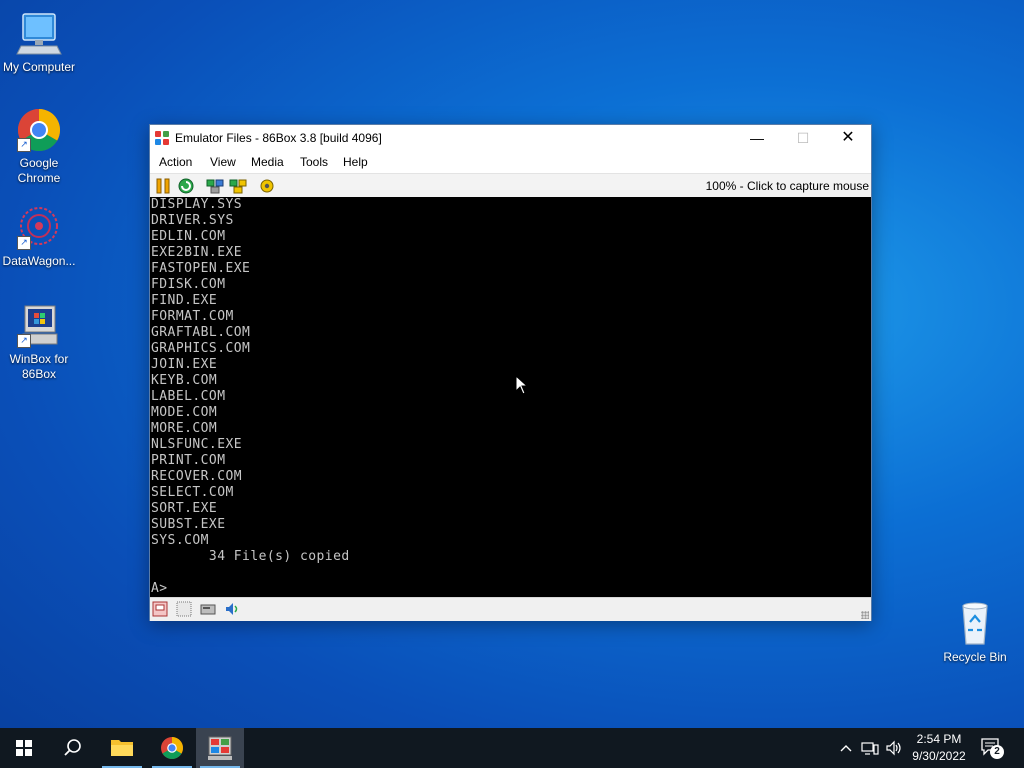  I want to click on dos-line: SYS.COM, so click(180, 540).